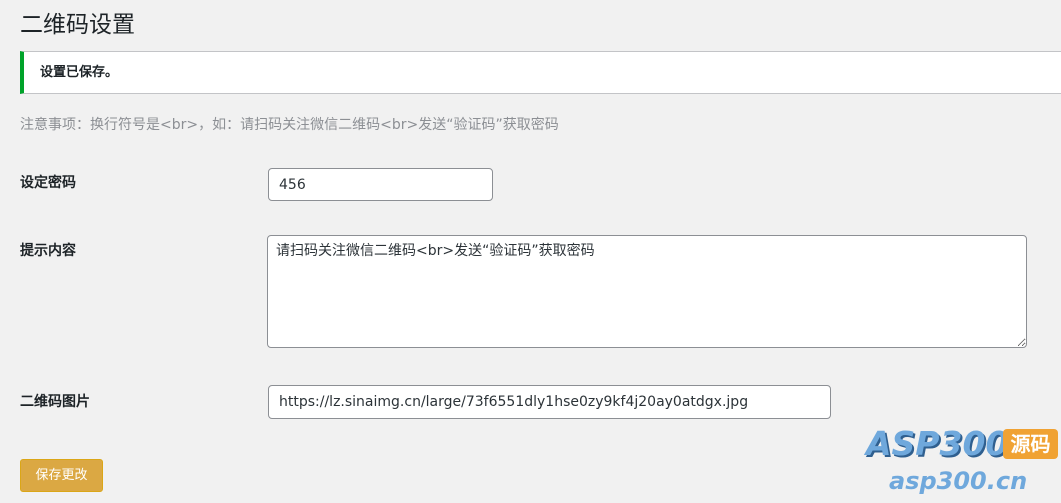  What do you see at coordinates (61, 475) in the screenshot?
I see `save-changes-button: 保存更改` at bounding box center [61, 475].